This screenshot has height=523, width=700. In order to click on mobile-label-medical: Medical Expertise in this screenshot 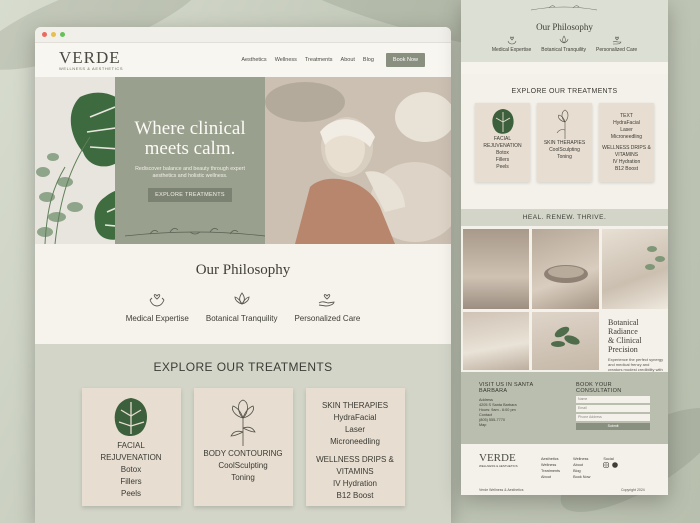, I will do `click(511, 50)`.